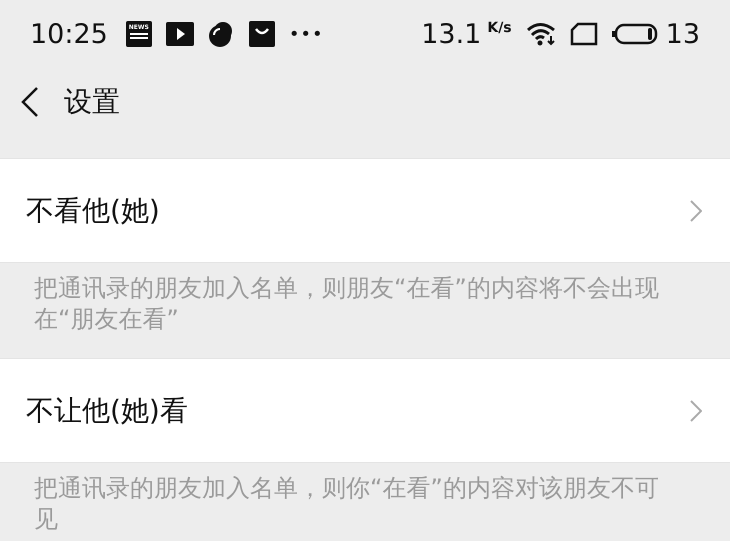 The width and height of the screenshot is (730, 541). I want to click on row-description: 把通讯录的朋友加入名单，则你“在看”的内容对该朋友不可见, so click(346, 504).